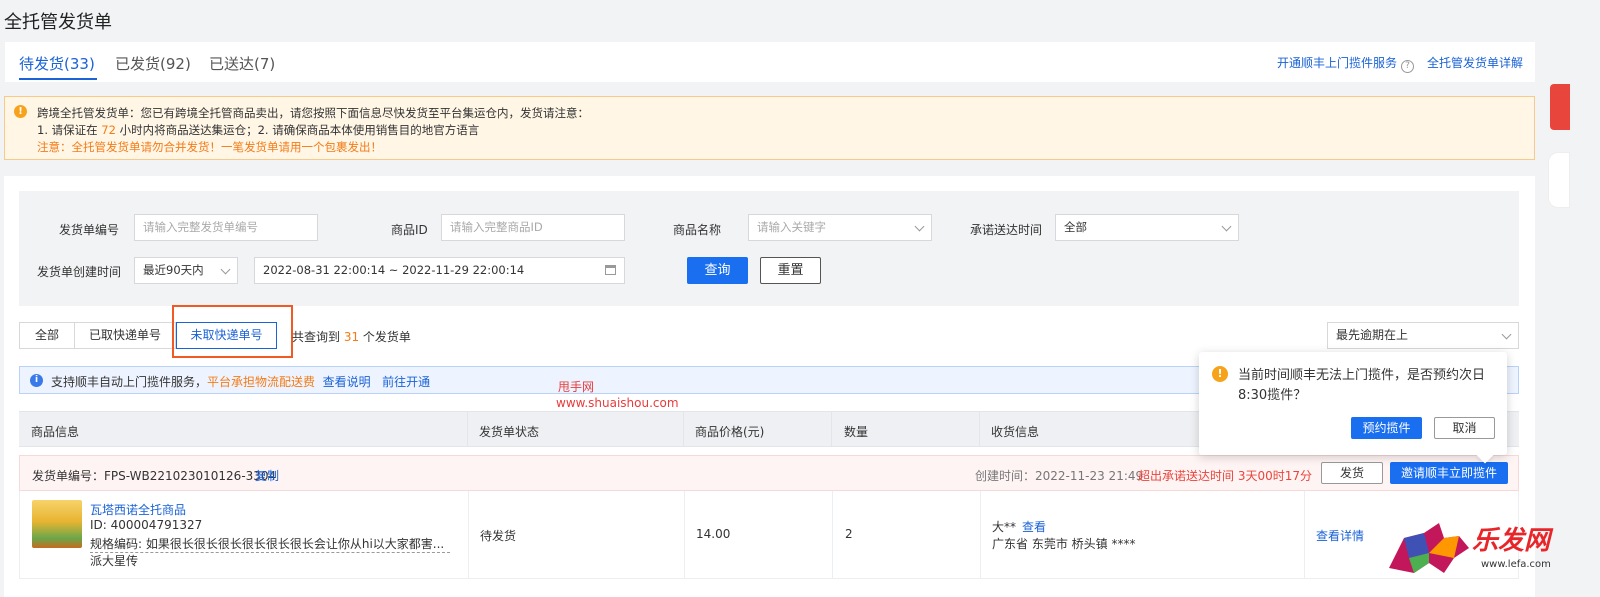 Image resolution: width=1600 pixels, height=597 pixels. What do you see at coordinates (153, 63) in the screenshot?
I see `tab-shipped: 已发货(92)` at bounding box center [153, 63].